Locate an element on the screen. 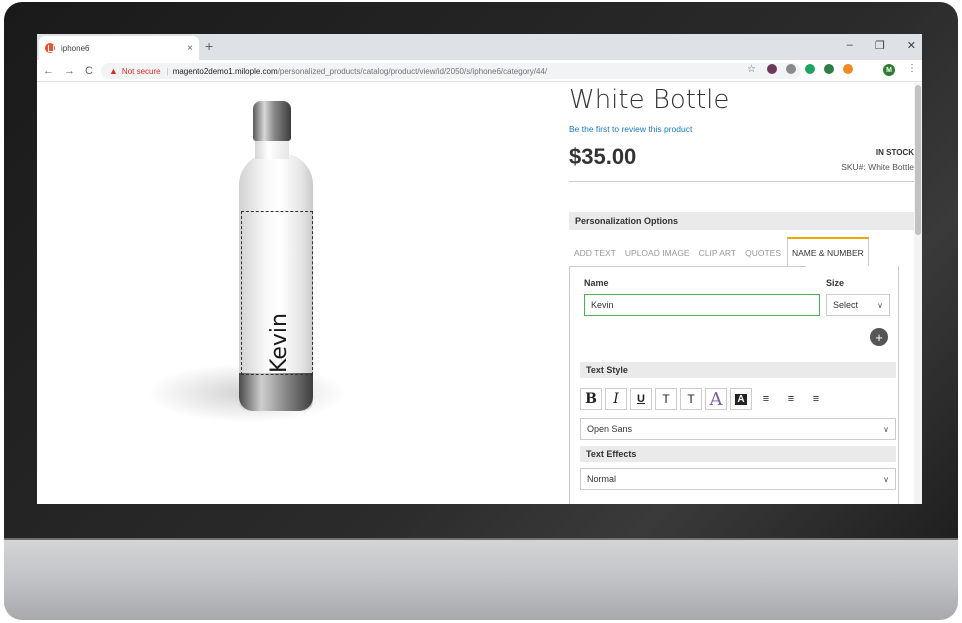 This screenshot has width=962, height=623. scrollbar-thumb is located at coordinates (918, 160).